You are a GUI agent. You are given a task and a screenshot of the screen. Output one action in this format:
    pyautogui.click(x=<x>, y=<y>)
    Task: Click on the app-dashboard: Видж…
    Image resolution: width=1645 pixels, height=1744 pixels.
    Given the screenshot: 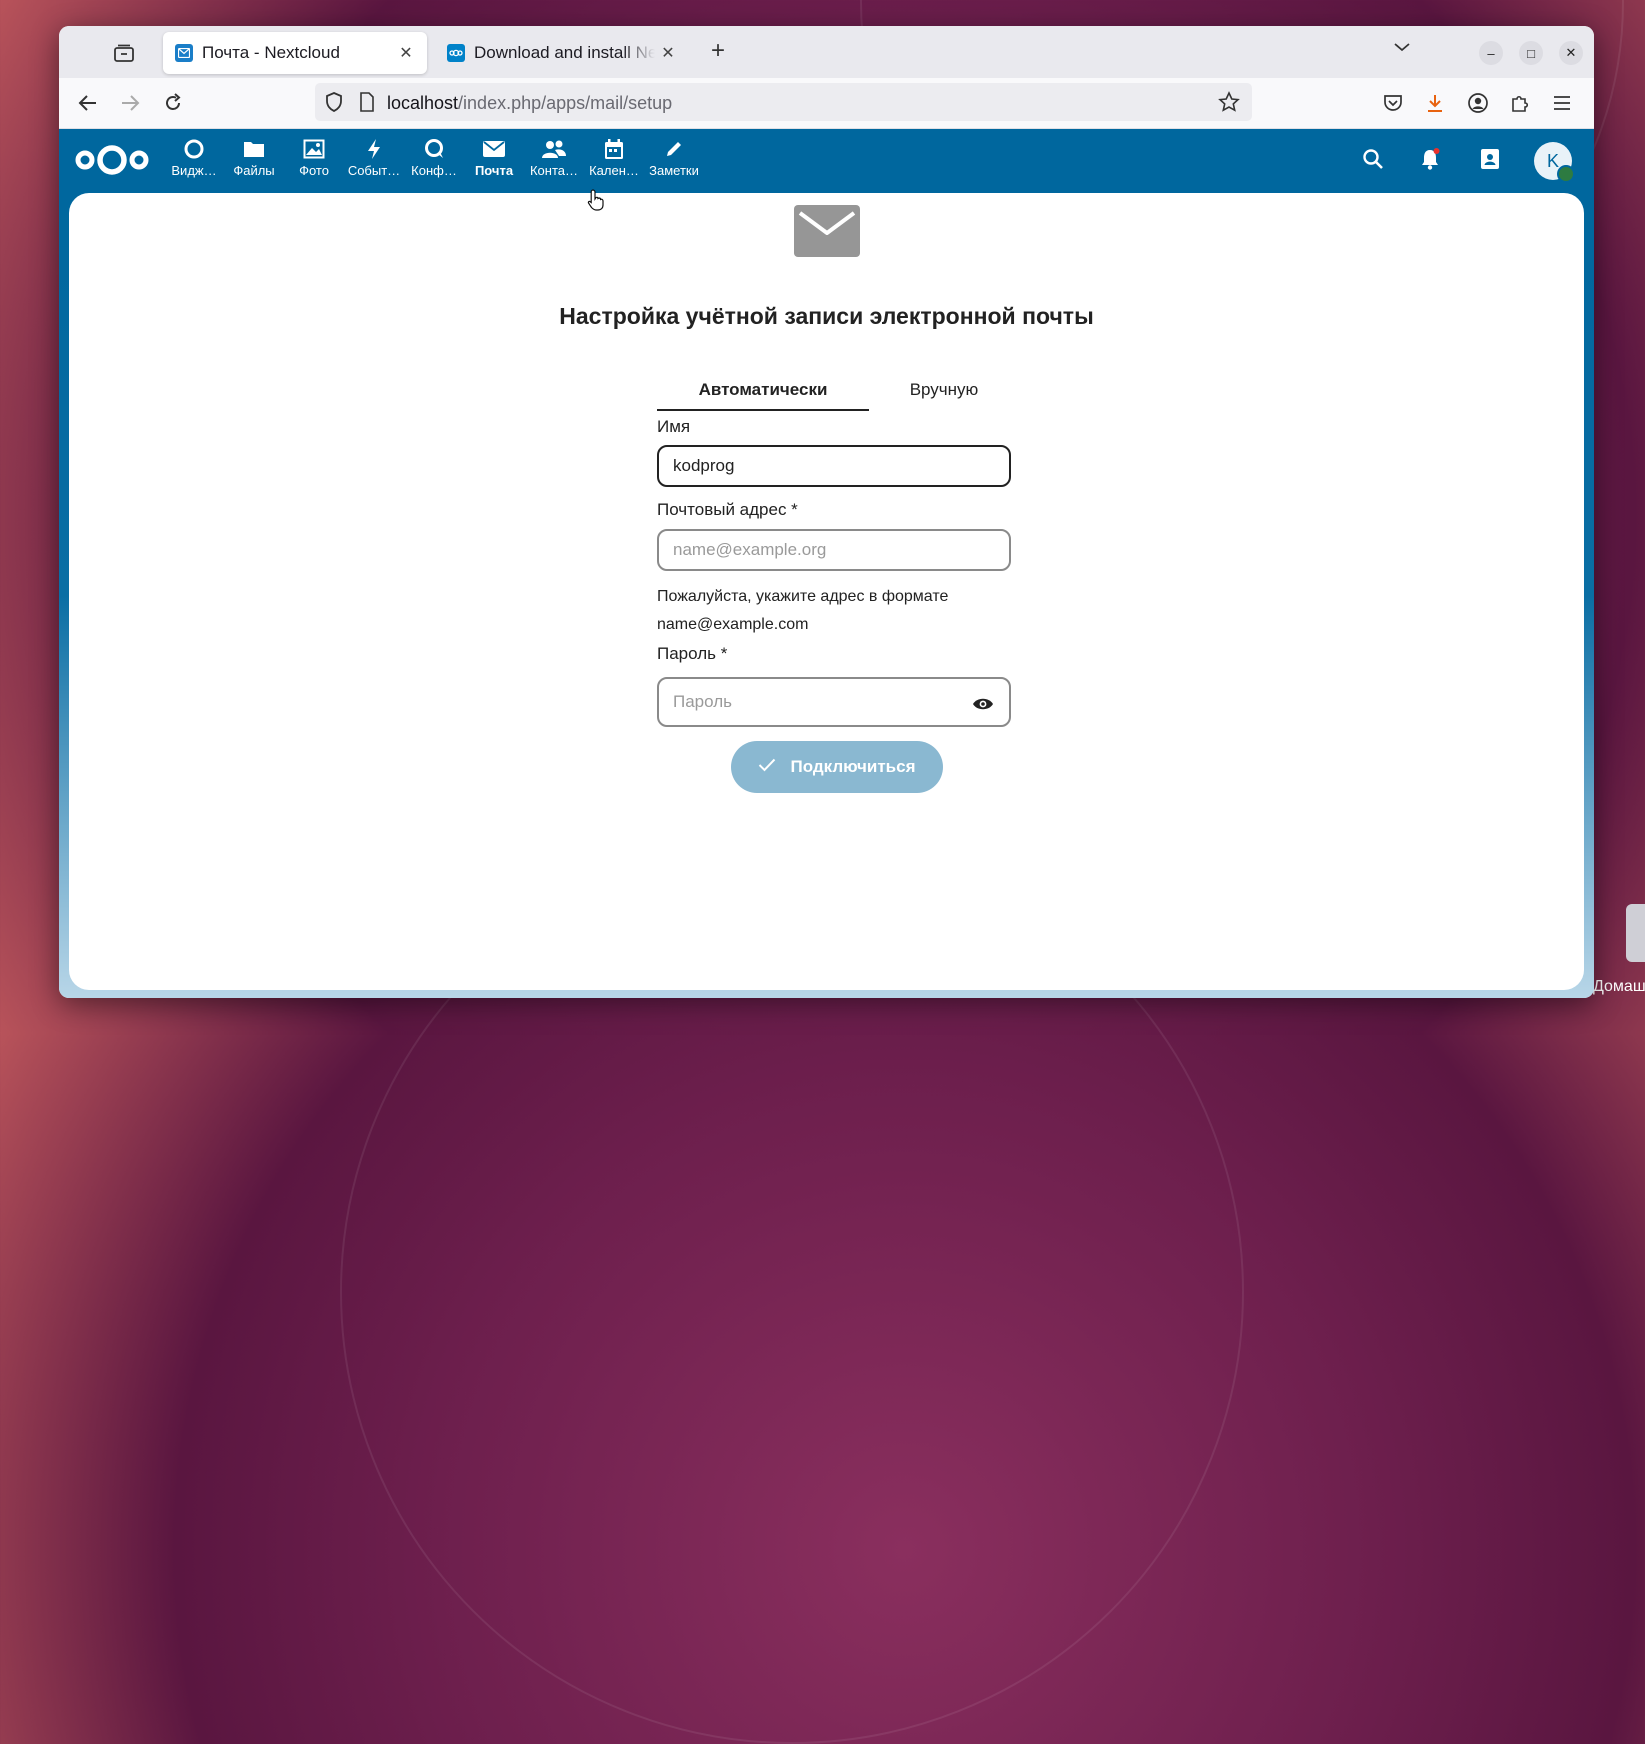 What is the action you would take?
    pyautogui.click(x=194, y=157)
    